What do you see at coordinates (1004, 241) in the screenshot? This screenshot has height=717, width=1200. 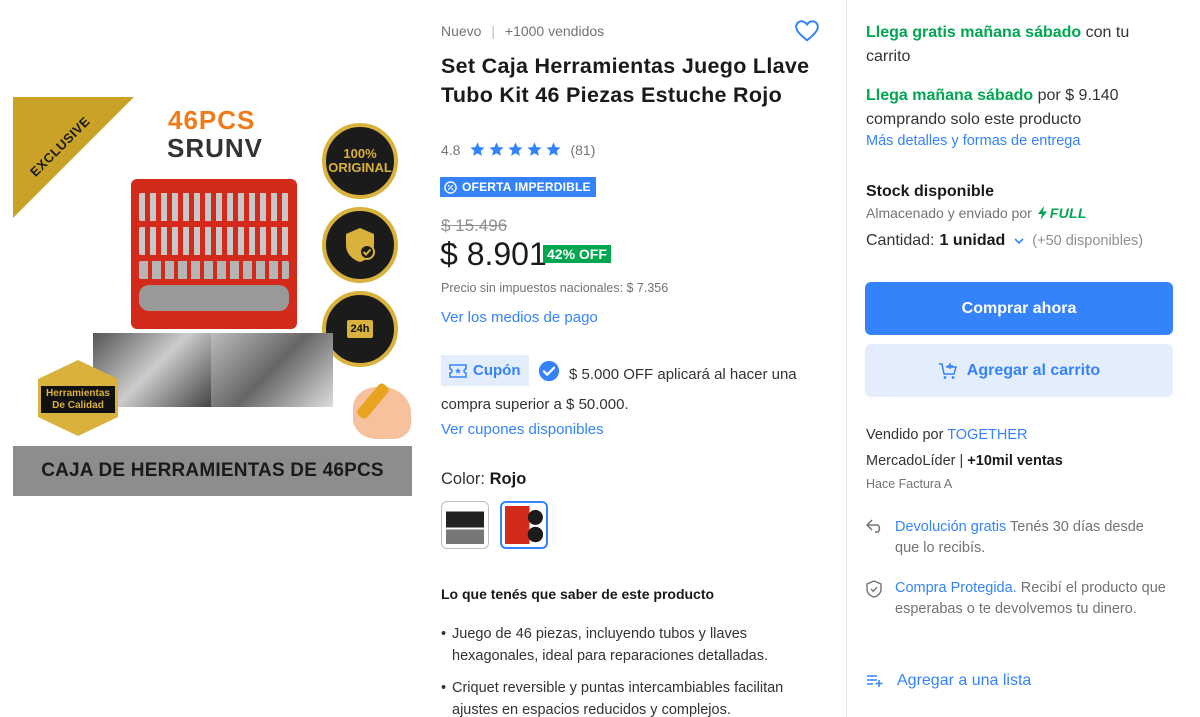 I see `quantity-selector: Cantidad: 1 unidad (+50 disponibles)` at bounding box center [1004, 241].